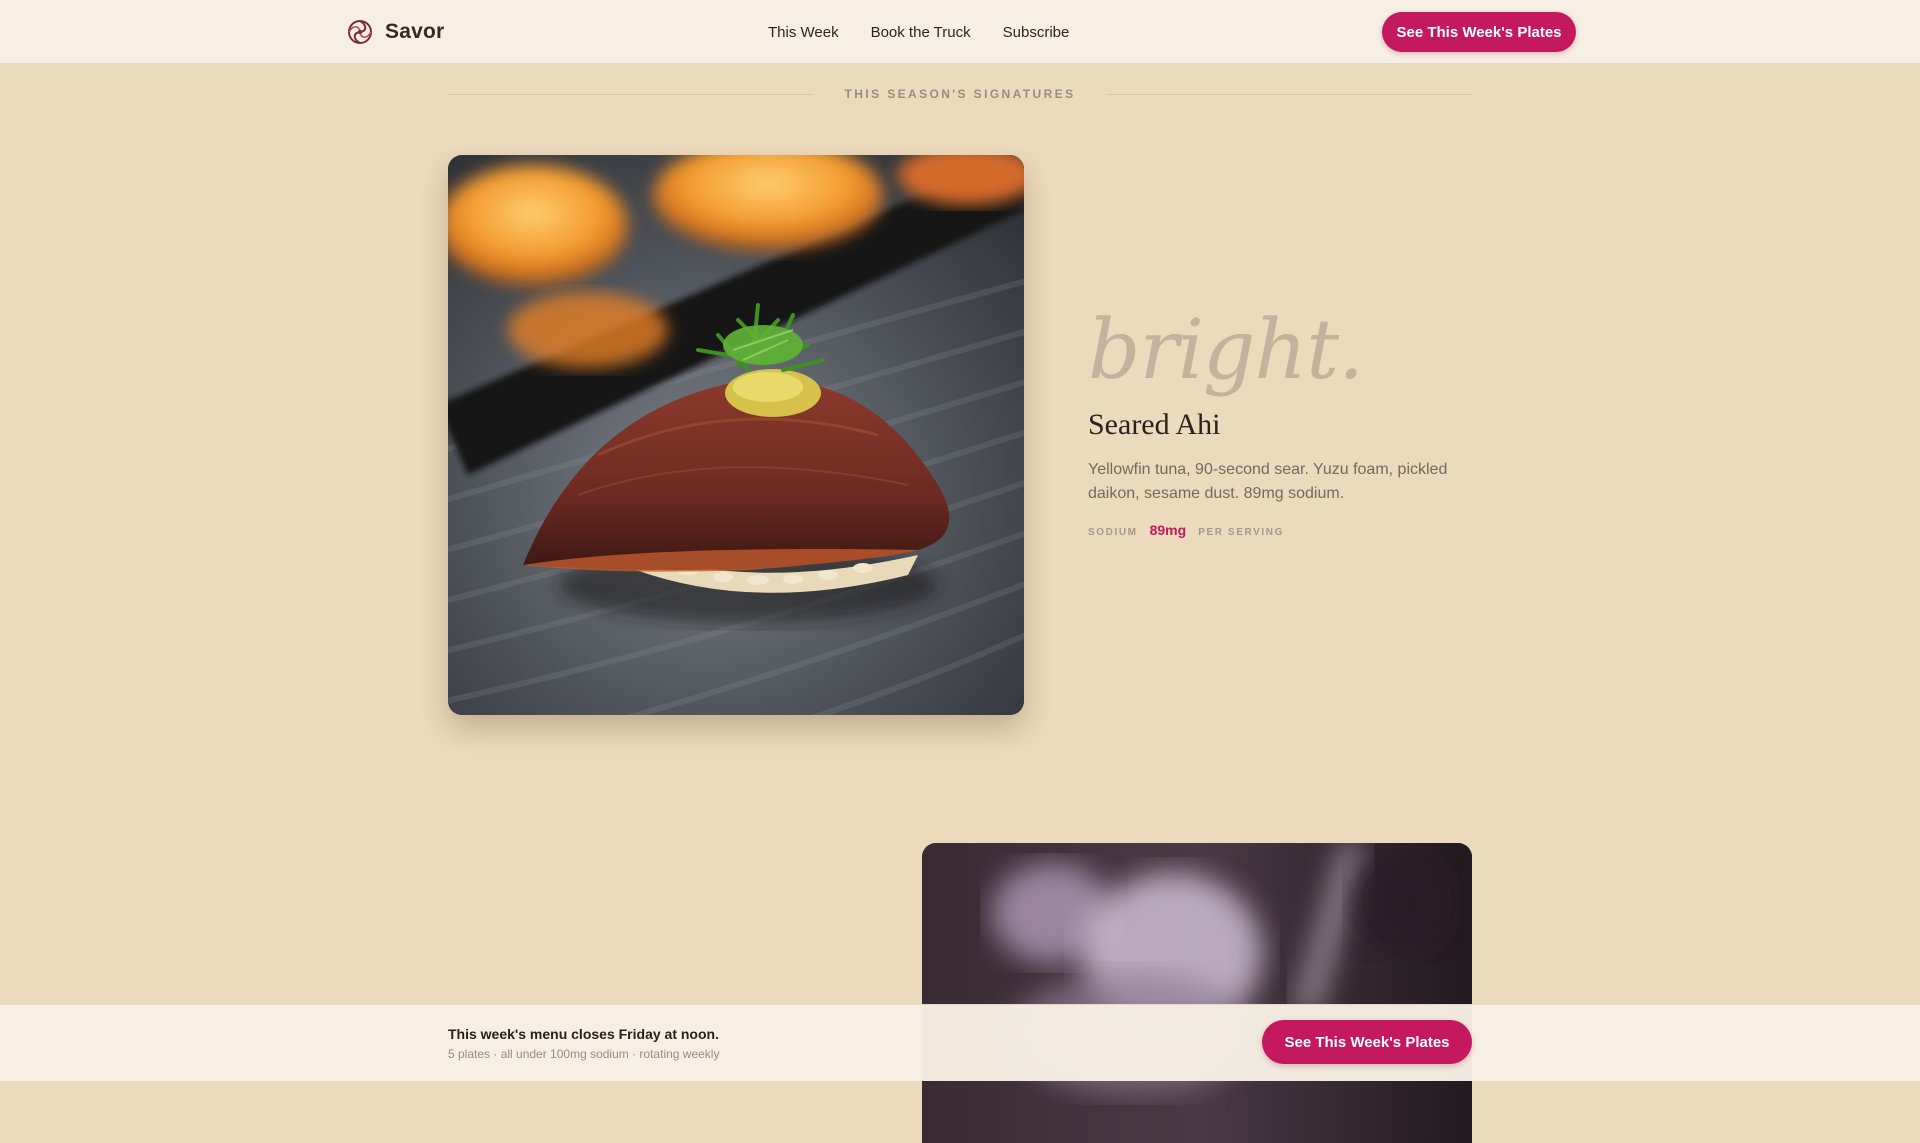 The width and height of the screenshot is (1920, 1143). What do you see at coordinates (360, 32) in the screenshot?
I see `swirl-logo-icon` at bounding box center [360, 32].